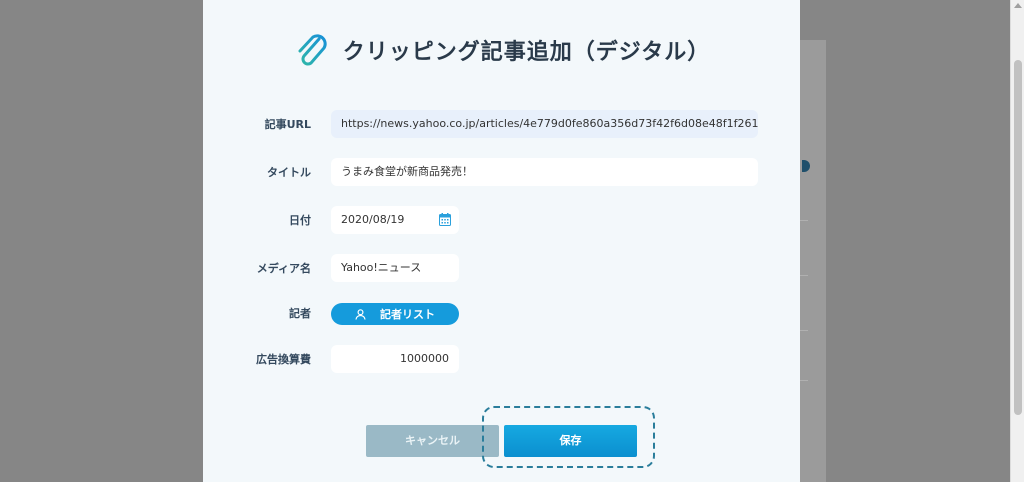 This screenshot has width=1024, height=482. I want to click on ad-value-field: 1000000, so click(395, 359).